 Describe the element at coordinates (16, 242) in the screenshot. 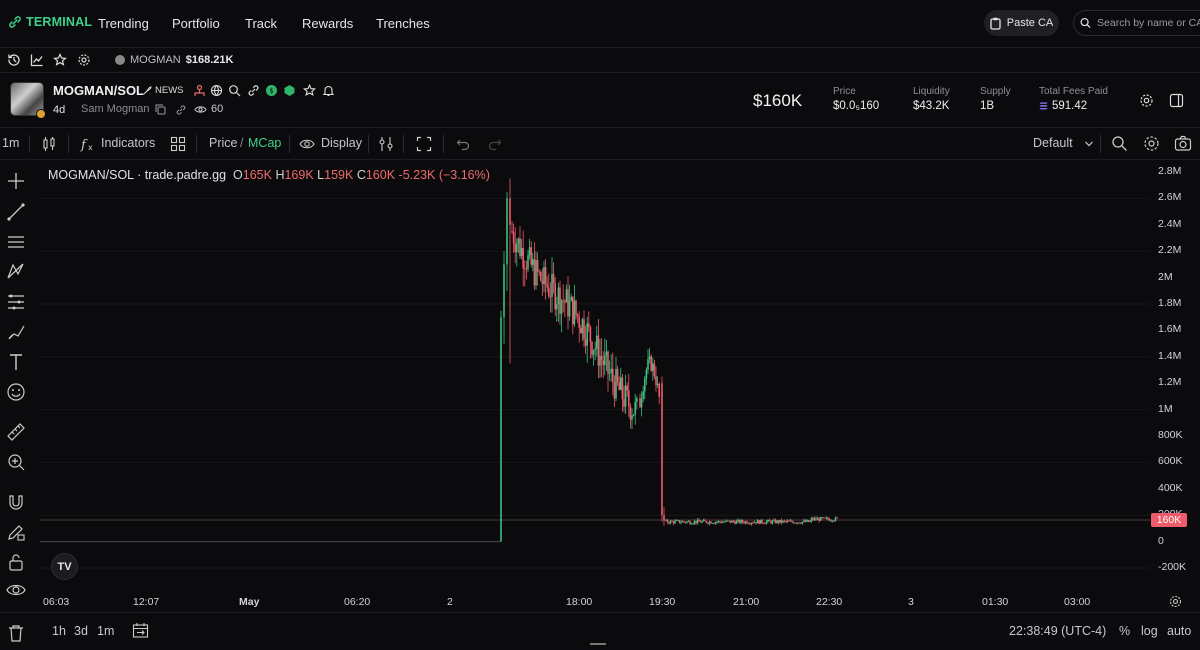

I see `horizontal-lines-icon` at that location.